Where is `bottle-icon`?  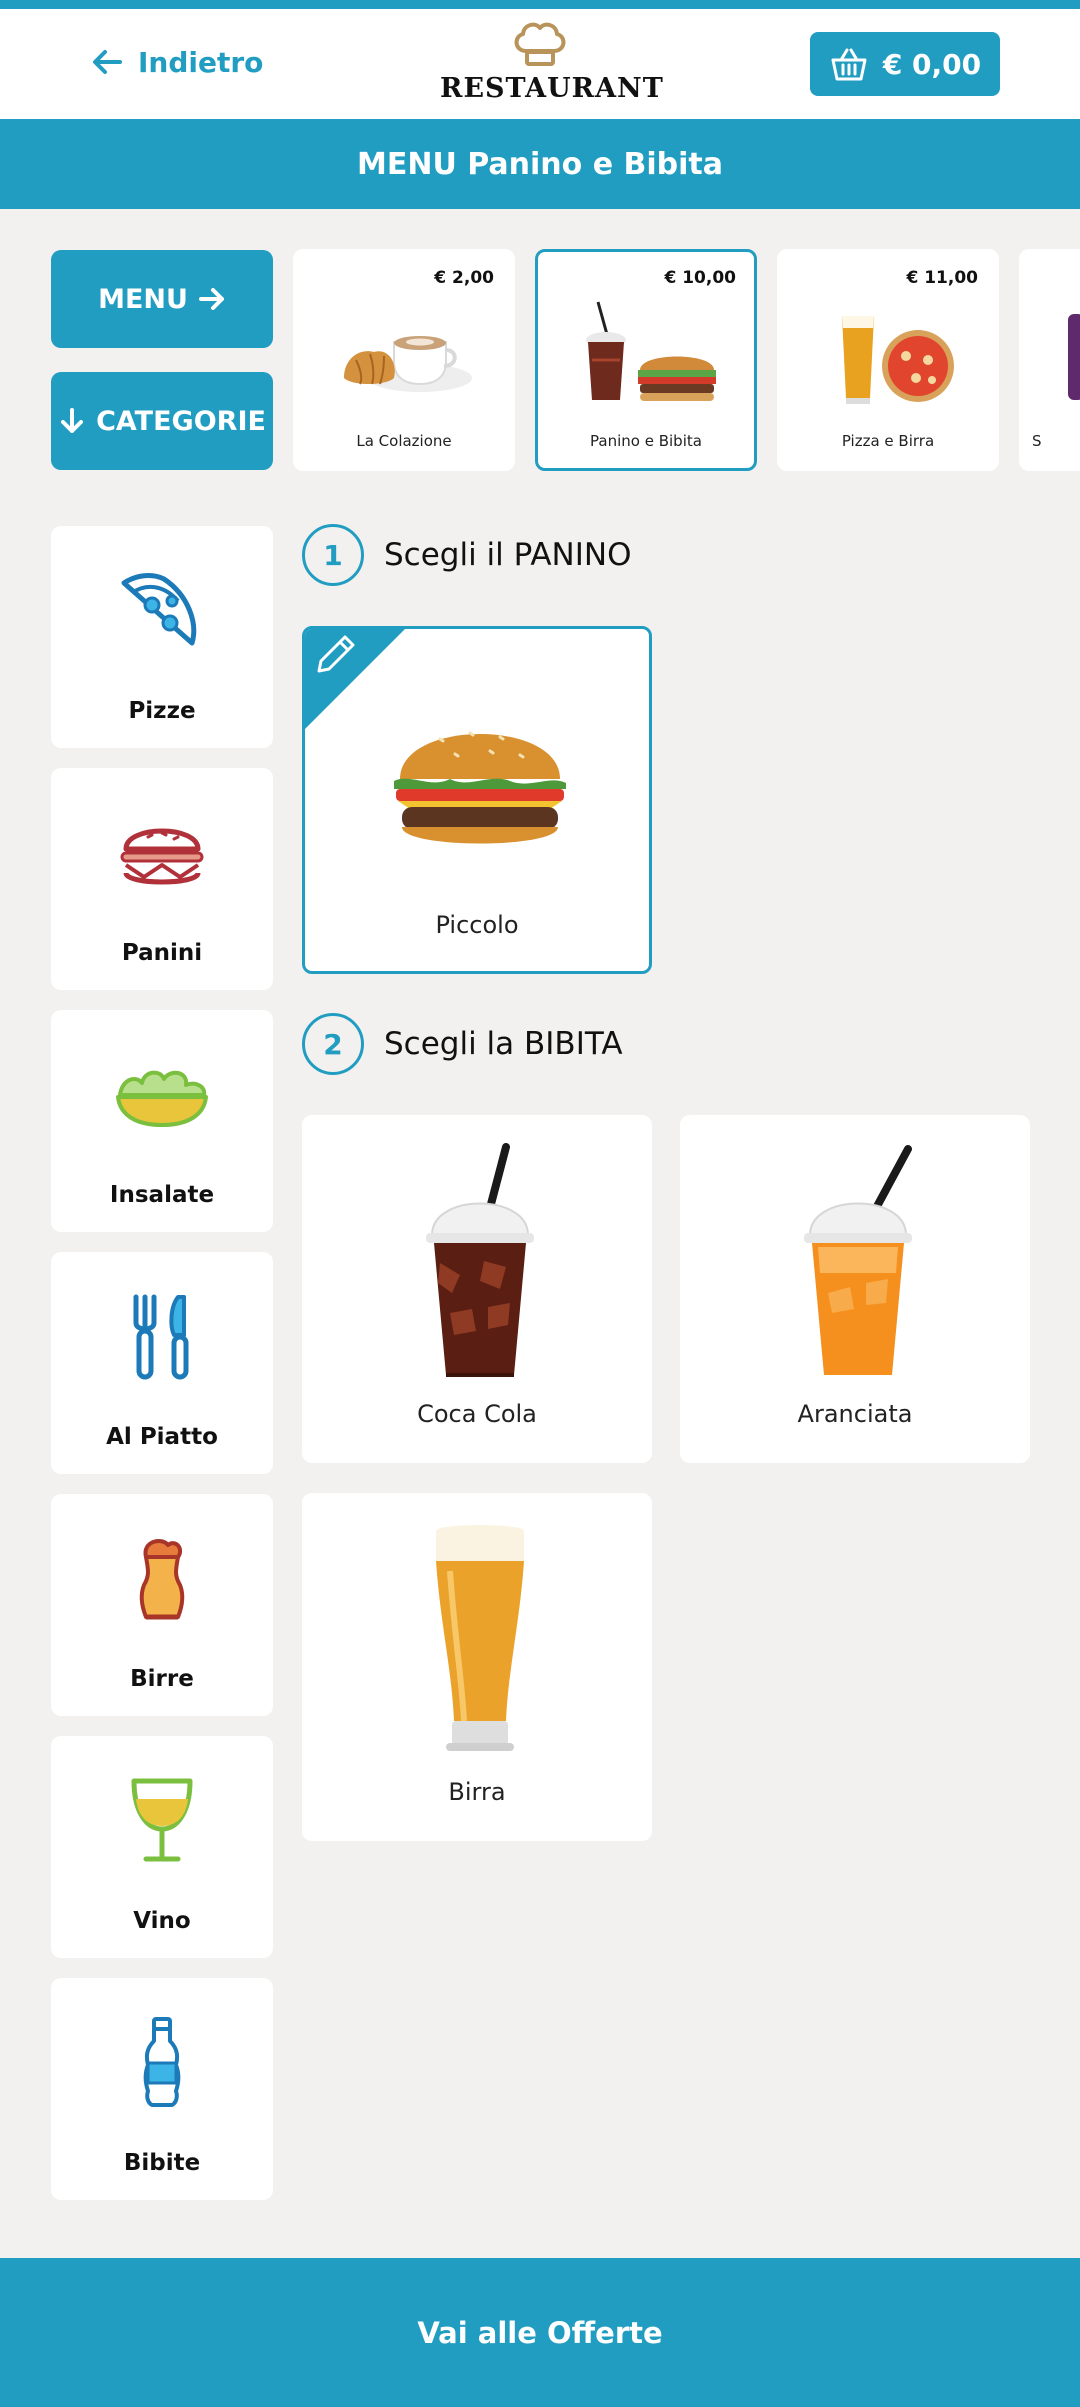 bottle-icon is located at coordinates (162, 2062).